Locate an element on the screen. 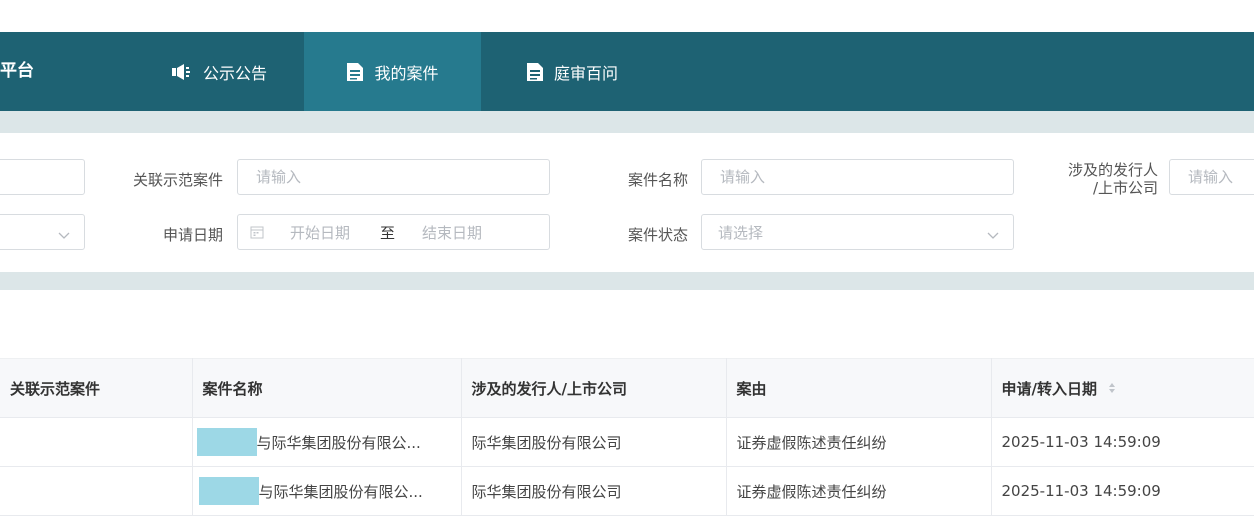 The height and width of the screenshot is (524, 1254). nav-tab-my-cases: 我的案件 is located at coordinates (392, 71).